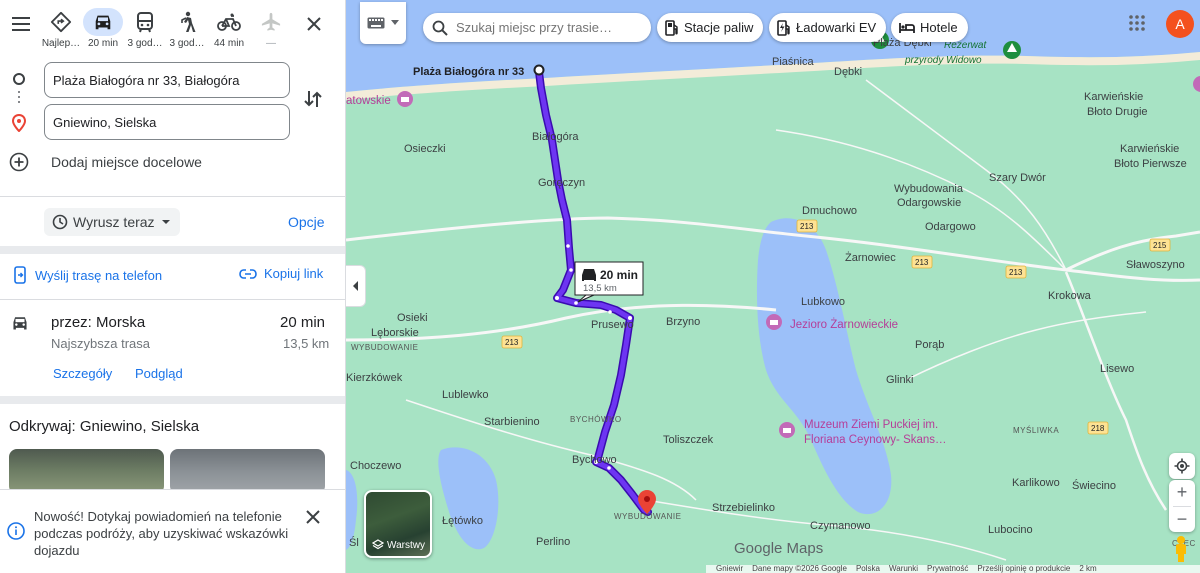 Image resolution: width=1200 pixels, height=573 pixels. What do you see at coordinates (468, 72) in the screenshot?
I see `origin-label: Plaża Białogóra nr 33` at bounding box center [468, 72].